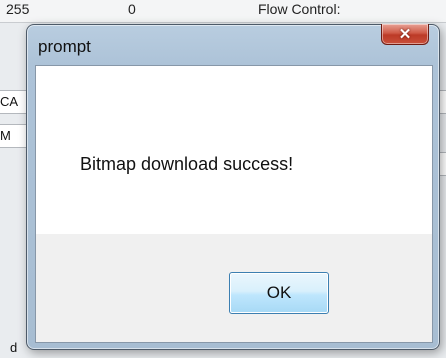 The width and height of the screenshot is (446, 358). Describe the element at coordinates (13, 136) in the screenshot. I see `background-field: M` at that location.